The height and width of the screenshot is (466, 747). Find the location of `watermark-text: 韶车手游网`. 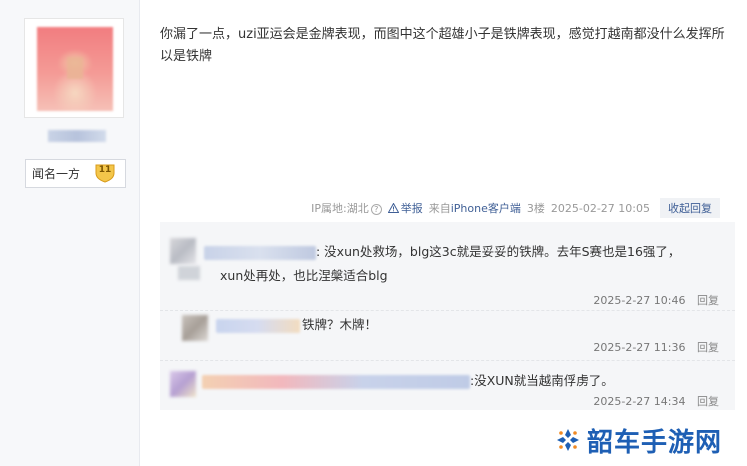

watermark-text: 韶车手游网 is located at coordinates (655, 442).